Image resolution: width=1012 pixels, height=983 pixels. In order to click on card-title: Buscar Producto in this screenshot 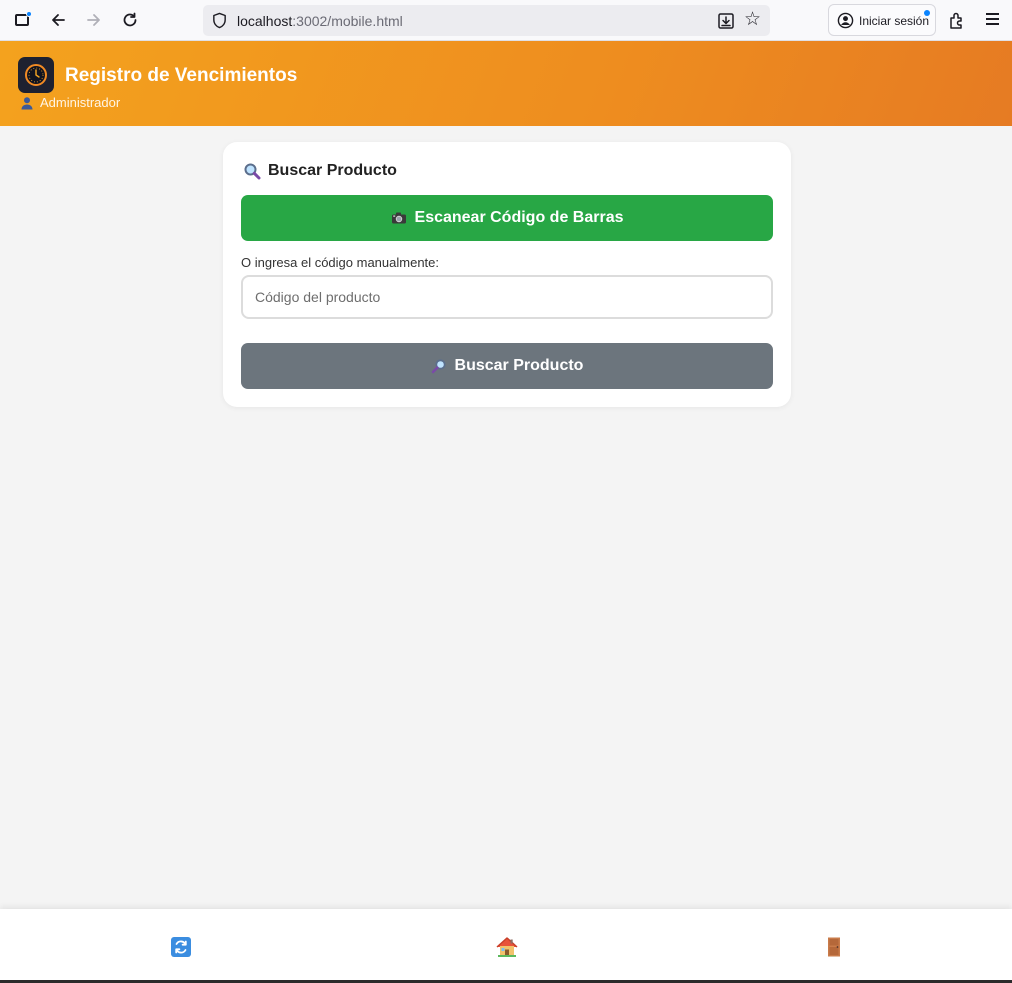, I will do `click(320, 171)`.